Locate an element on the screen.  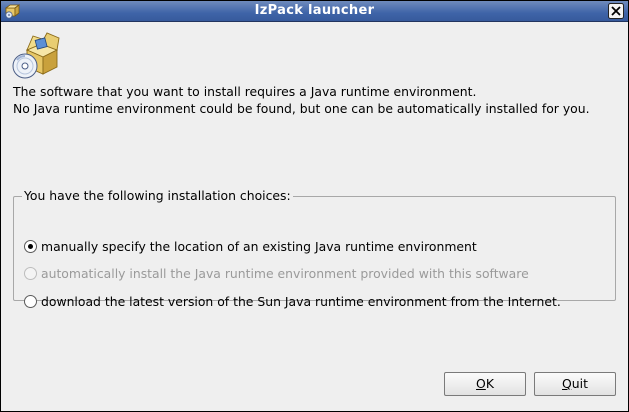
radio-manual-location is located at coordinates (30, 246).